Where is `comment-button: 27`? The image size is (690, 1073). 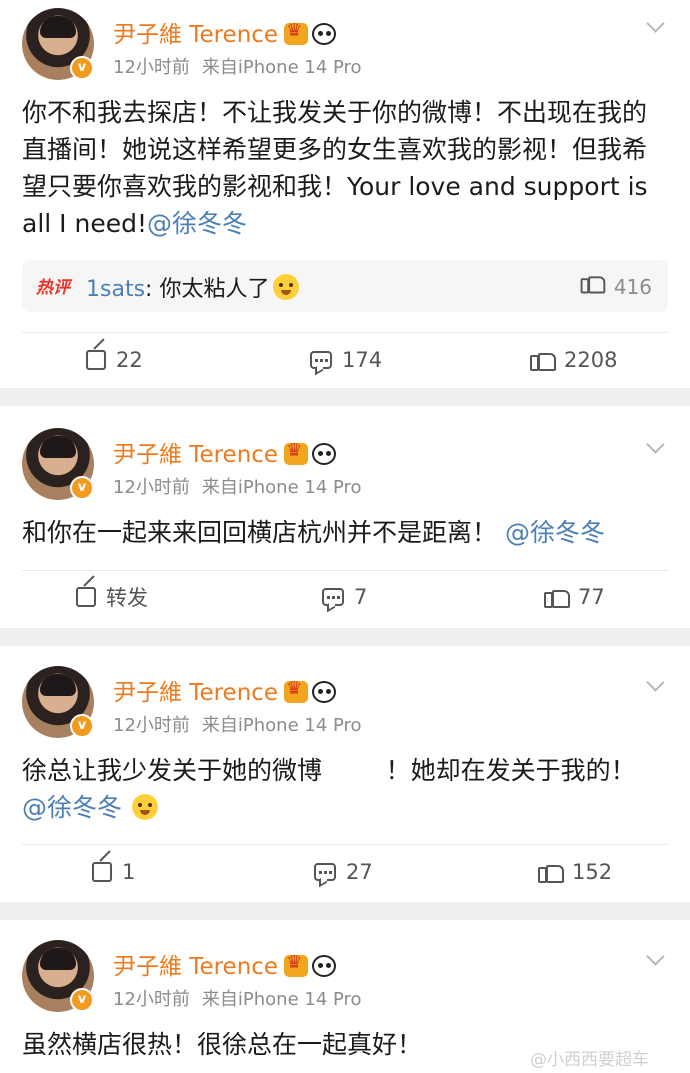
comment-button: 27 is located at coordinates (343, 872).